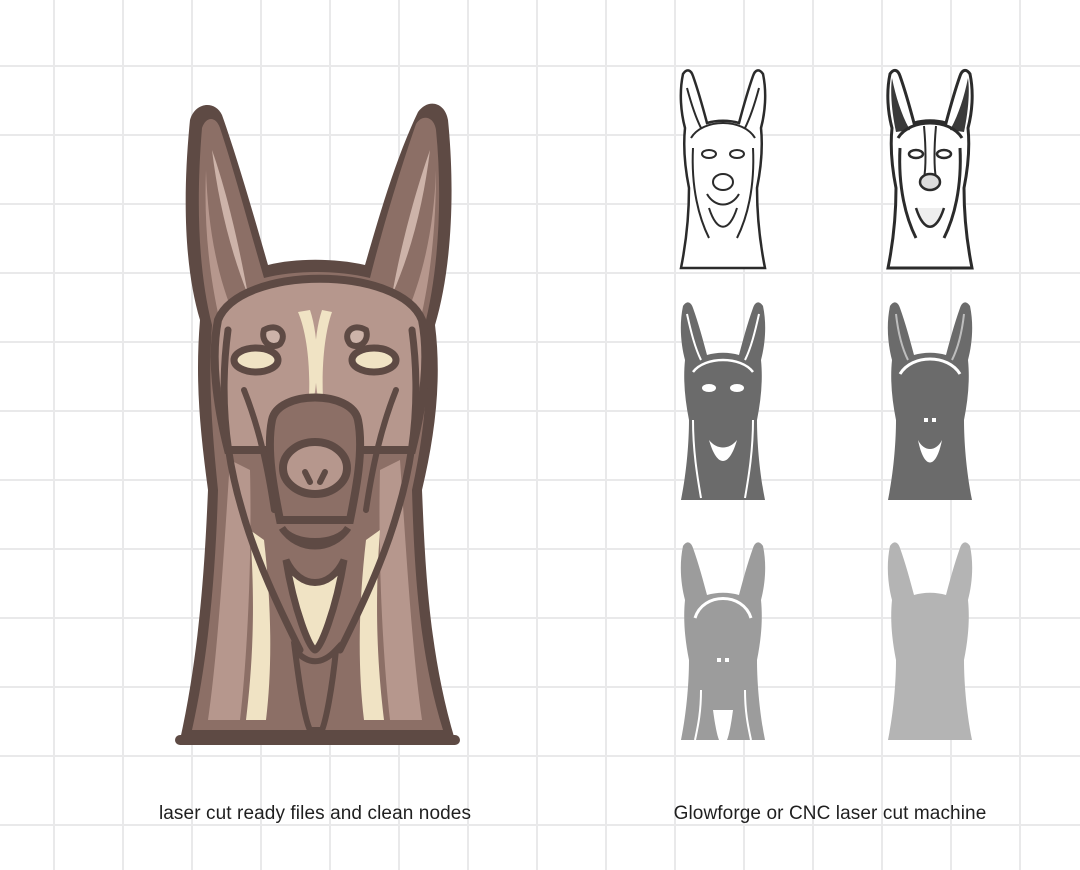  What do you see at coordinates (723, 401) in the screenshot?
I see `doberman-dark-layer-icon` at bounding box center [723, 401].